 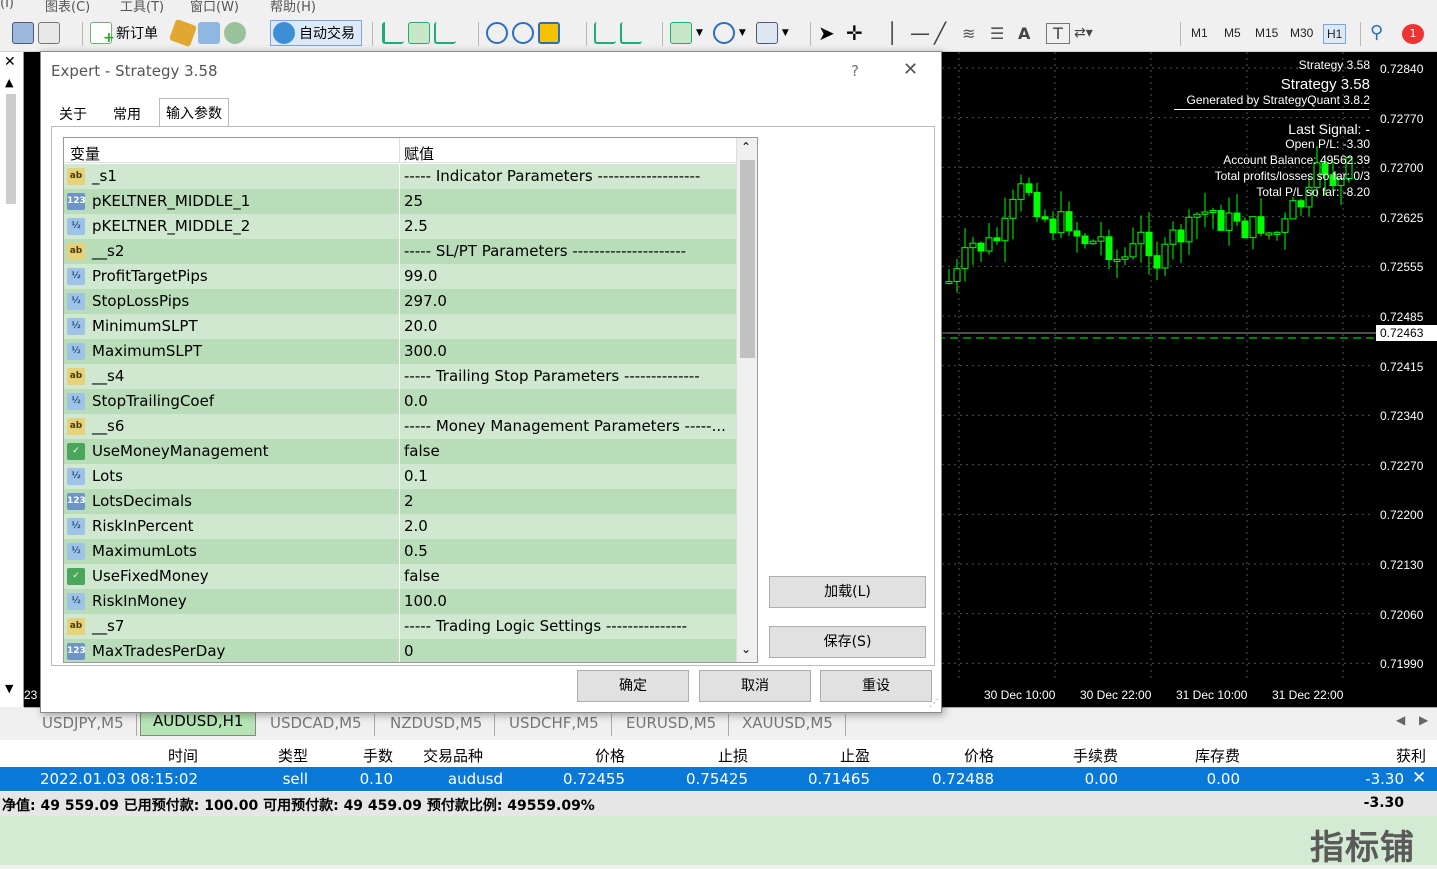 I want to click on left-scroll-thumb, so click(x=11, y=149).